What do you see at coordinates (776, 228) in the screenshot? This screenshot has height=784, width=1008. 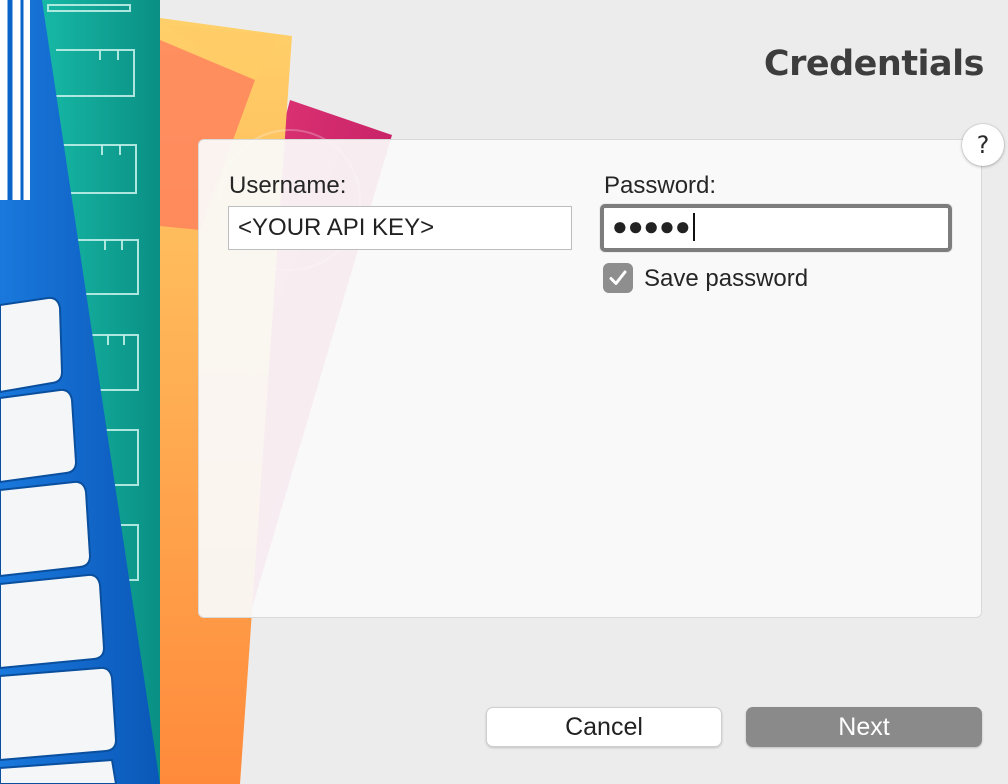 I see `password-field: ●●●●●` at bounding box center [776, 228].